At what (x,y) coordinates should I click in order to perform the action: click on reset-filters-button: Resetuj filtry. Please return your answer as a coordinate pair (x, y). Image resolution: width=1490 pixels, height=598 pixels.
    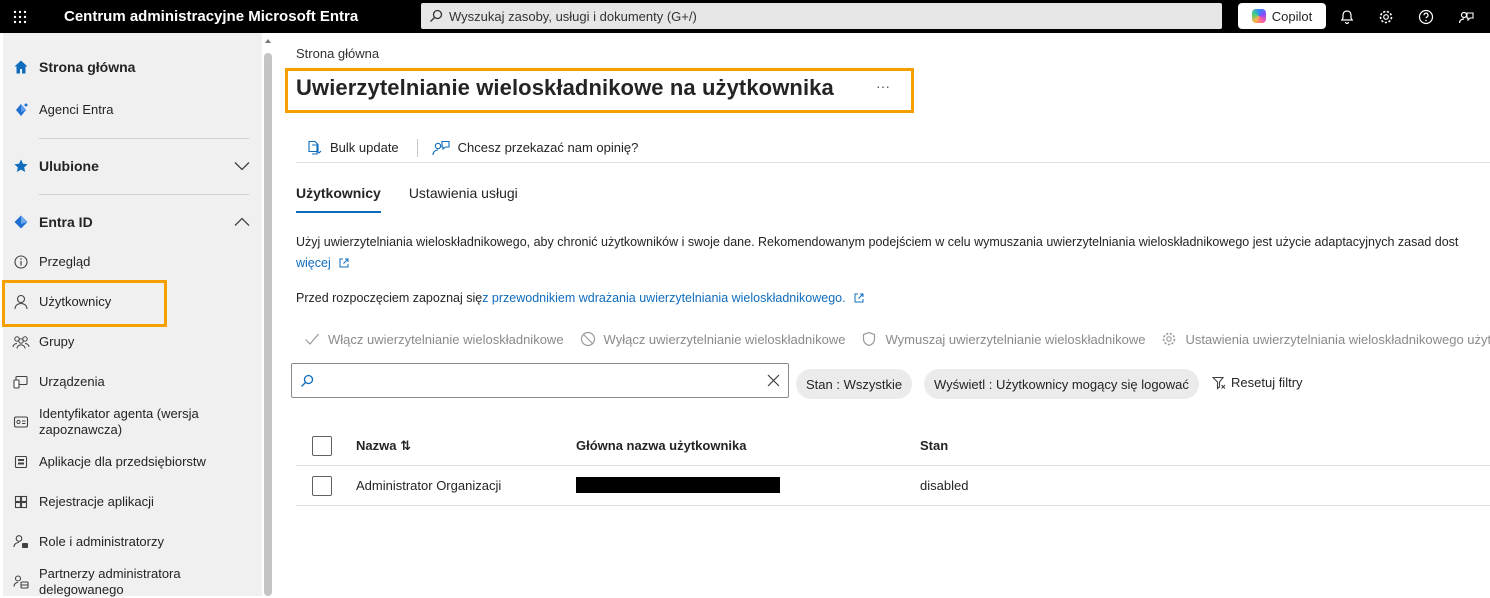
    Looking at the image, I should click on (1257, 382).